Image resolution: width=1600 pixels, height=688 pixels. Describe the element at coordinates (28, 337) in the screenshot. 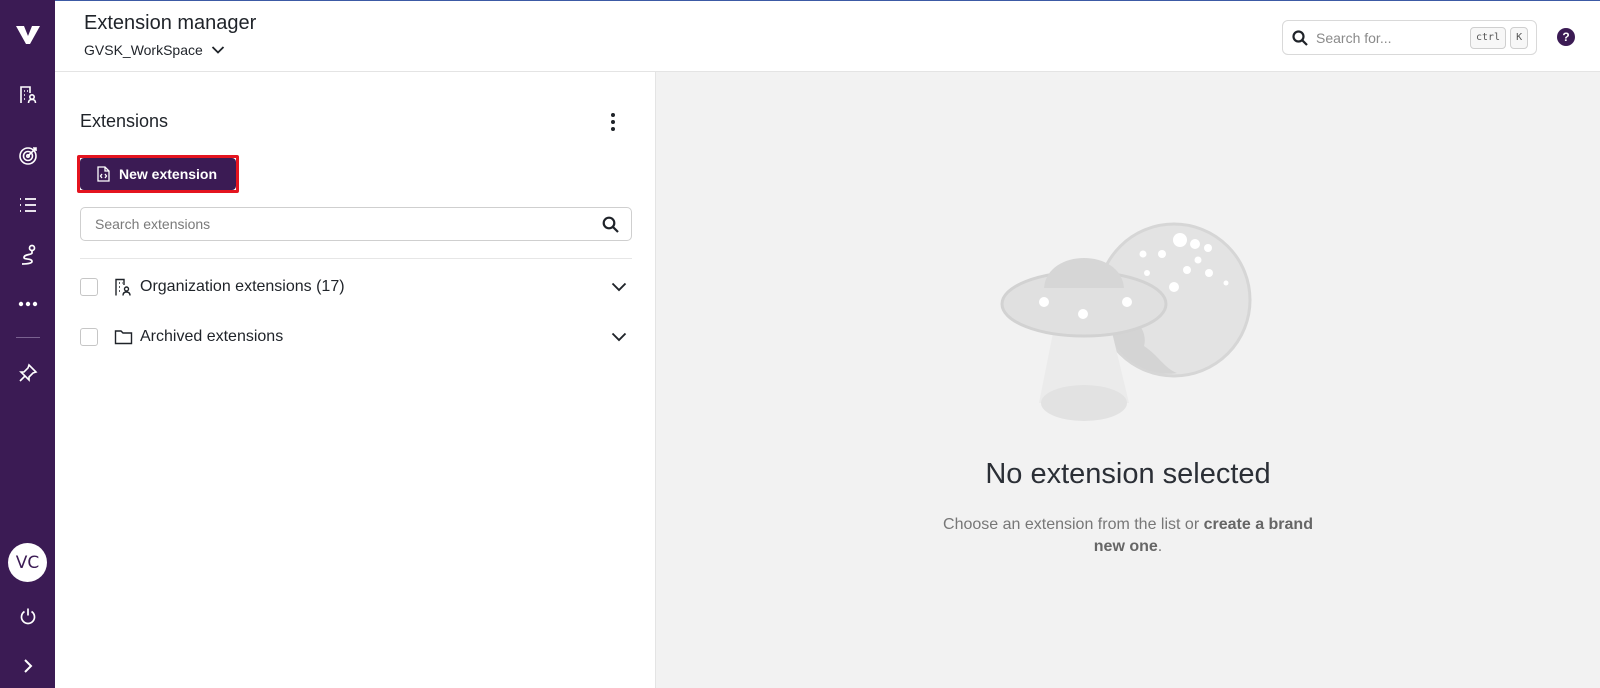

I see `rail-divider` at that location.